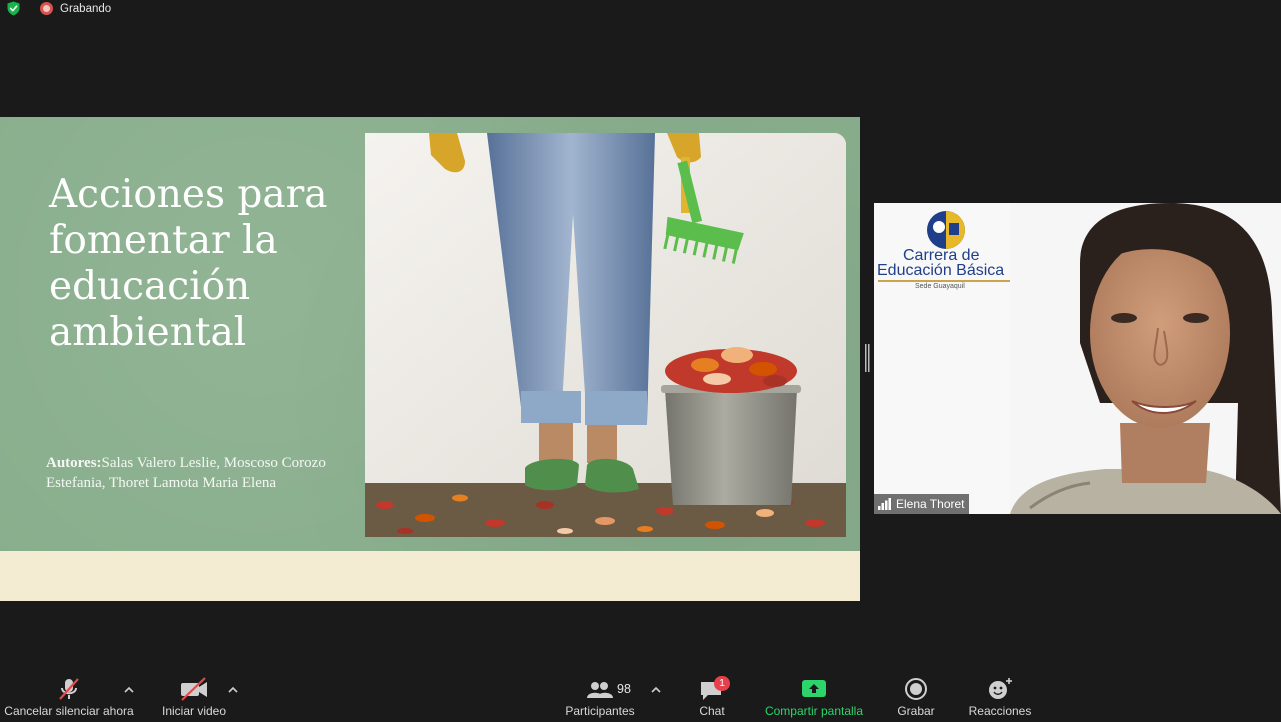 The height and width of the screenshot is (722, 1281). I want to click on reactions-label: Reacciones, so click(1000, 711).